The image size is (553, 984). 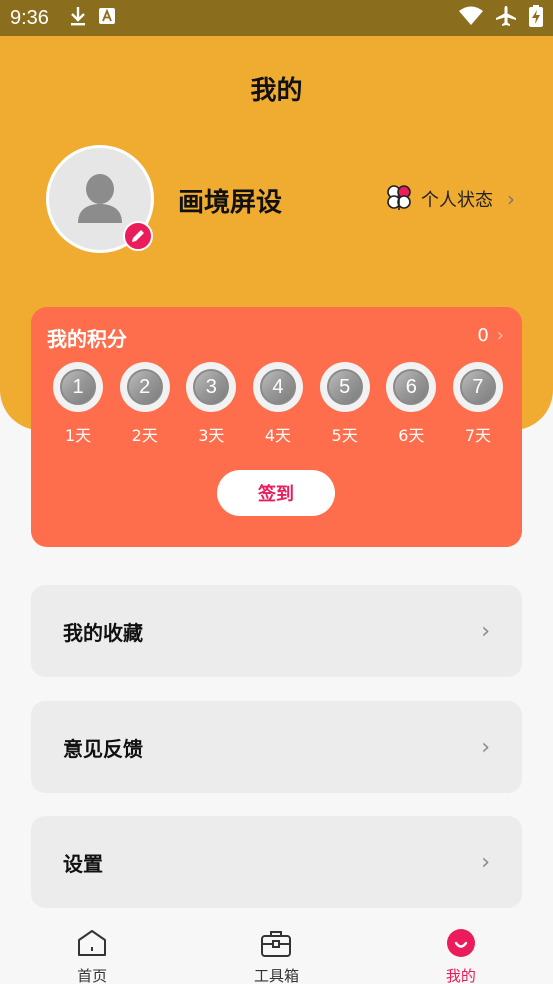 What do you see at coordinates (211, 387) in the screenshot?
I see `coin-icon: 3` at bounding box center [211, 387].